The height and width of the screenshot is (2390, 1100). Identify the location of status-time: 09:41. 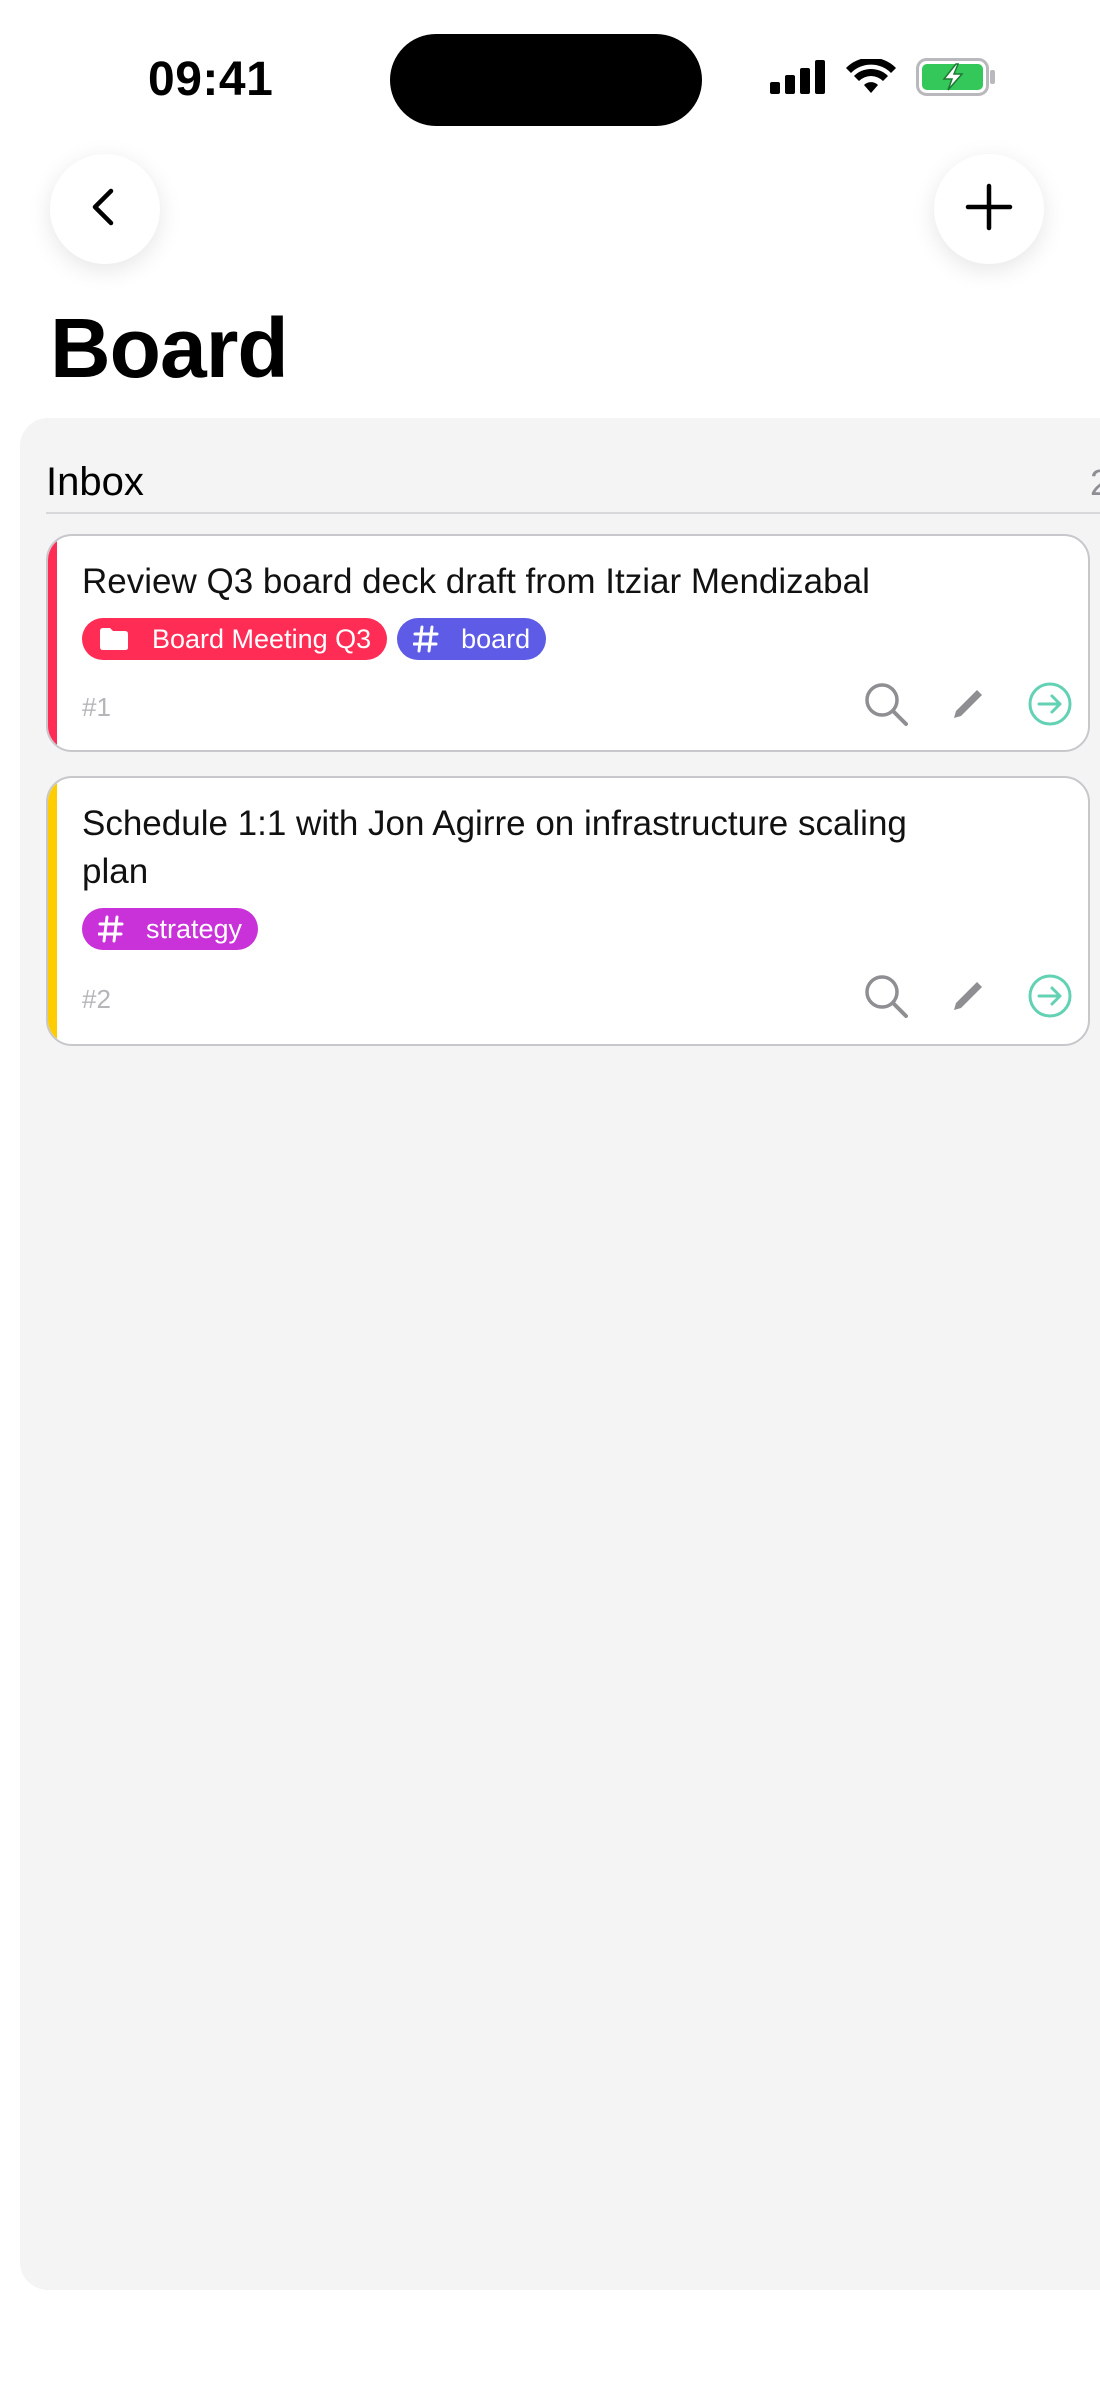
(211, 79).